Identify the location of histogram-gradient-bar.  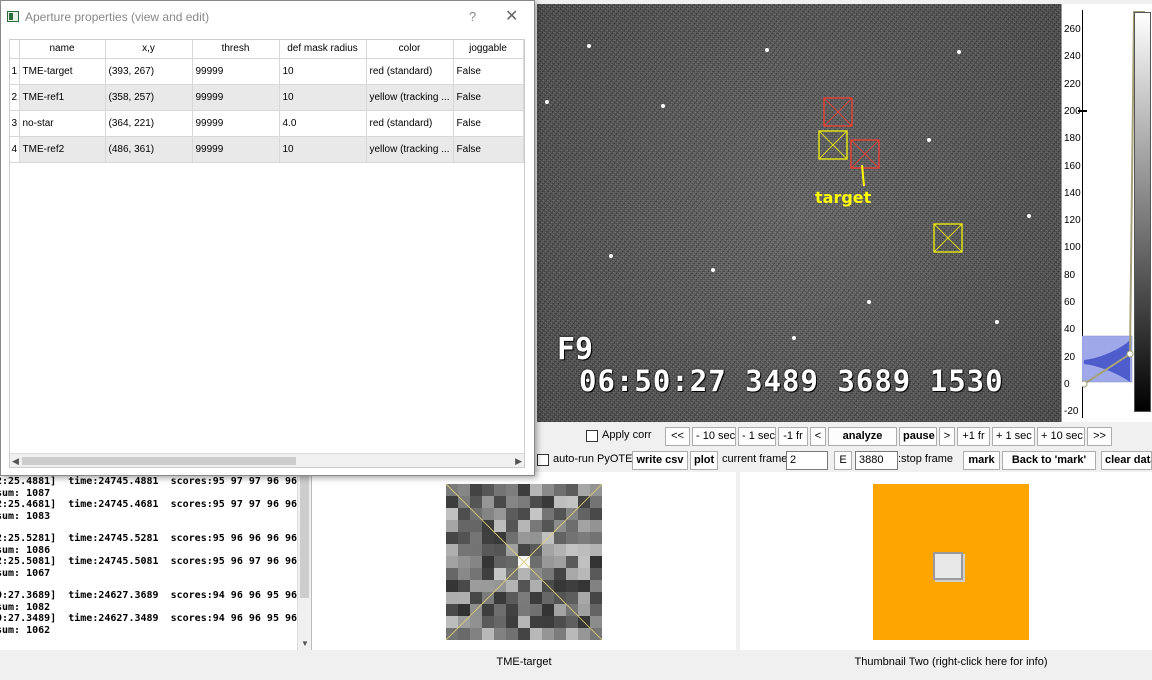
(1142, 212).